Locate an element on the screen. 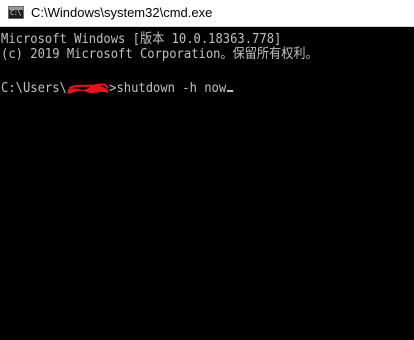 This screenshot has width=414, height=340. prompt-path-prefix: C:\Users\ is located at coordinates (34, 88).